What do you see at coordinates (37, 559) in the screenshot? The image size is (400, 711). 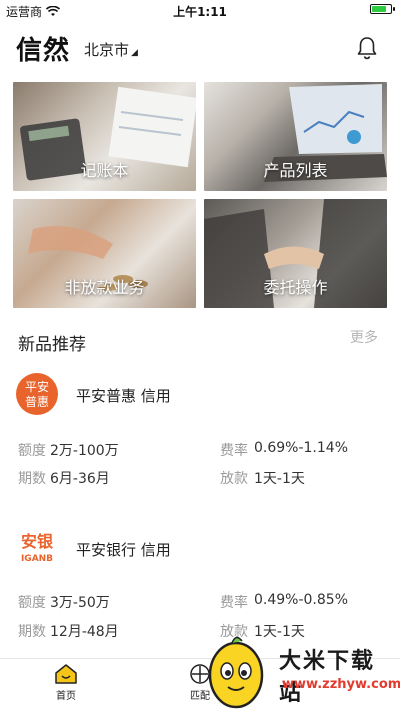 I see `logo-text-2: IGANB` at bounding box center [37, 559].